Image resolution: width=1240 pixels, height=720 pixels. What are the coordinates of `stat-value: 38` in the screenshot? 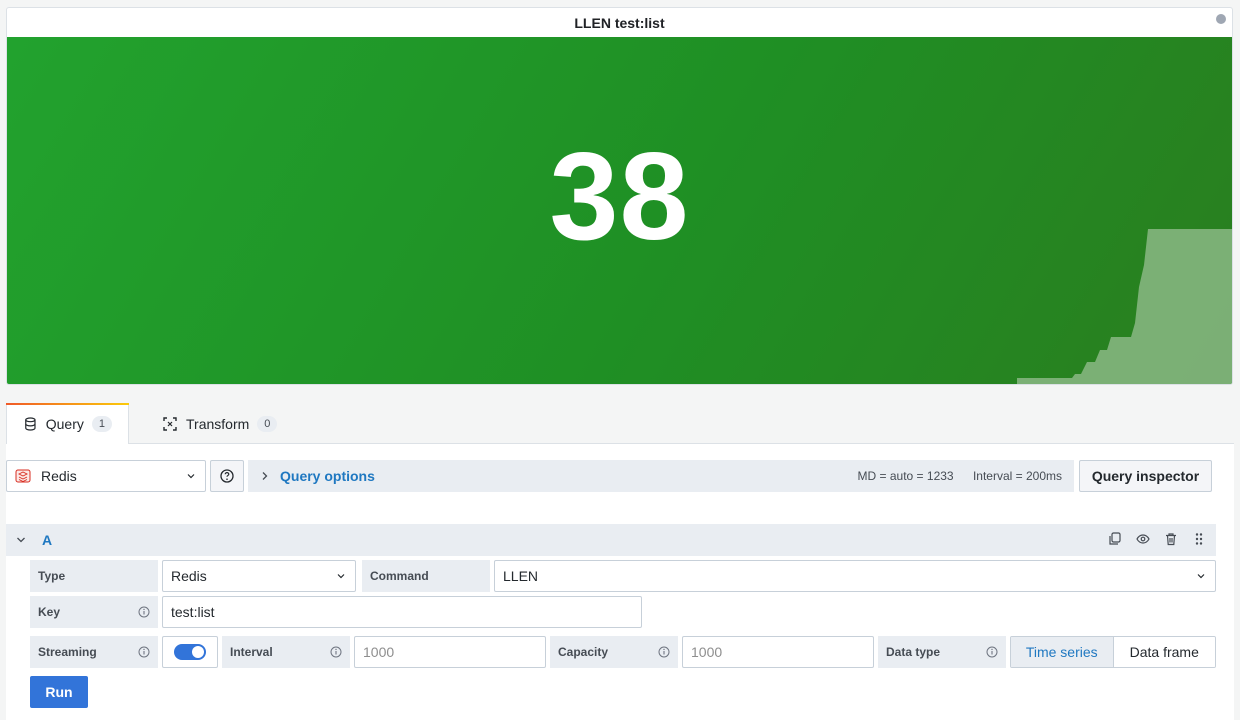 It's located at (619, 197).